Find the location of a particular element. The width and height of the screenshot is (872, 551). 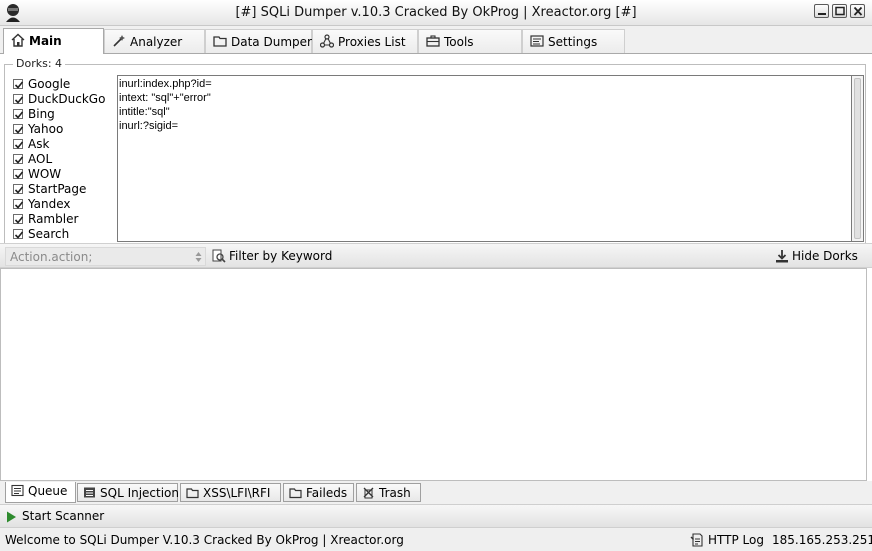

engine-label: Ask is located at coordinates (39, 144).